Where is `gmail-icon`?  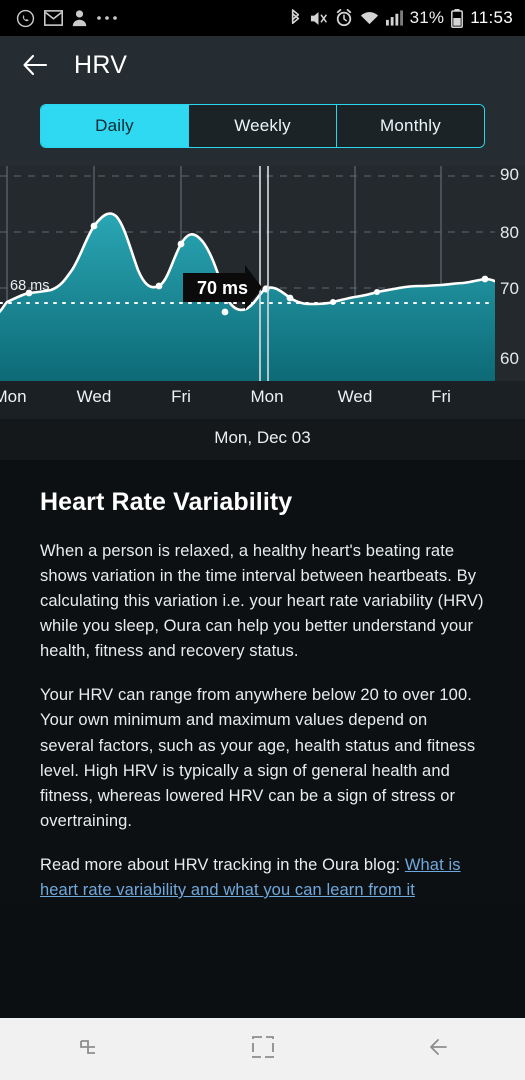
gmail-icon is located at coordinates (53, 18).